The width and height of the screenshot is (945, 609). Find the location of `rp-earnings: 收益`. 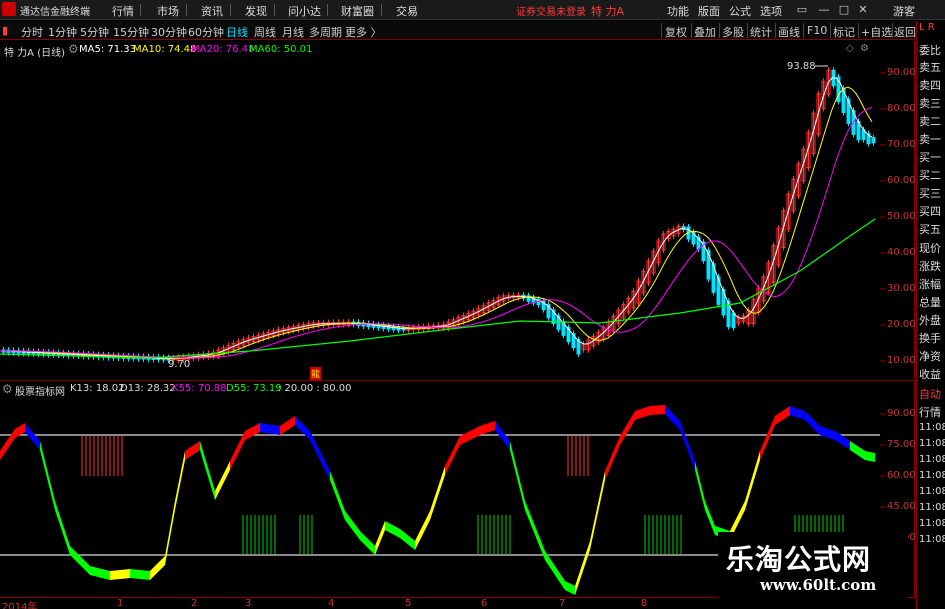

rp-earnings: 收益 is located at coordinates (930, 374).